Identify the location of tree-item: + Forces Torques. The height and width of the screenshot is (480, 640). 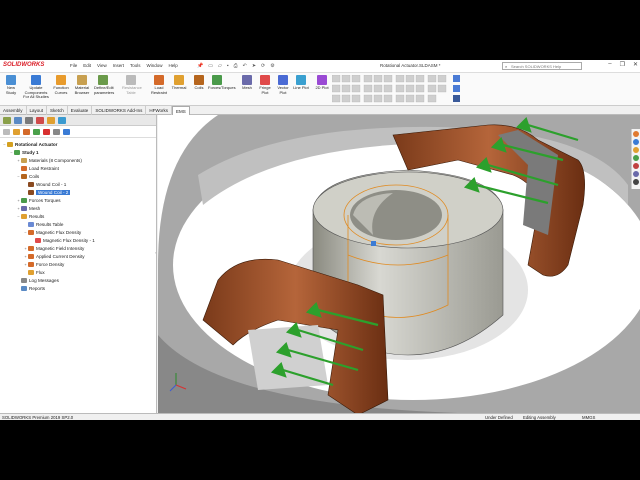
(78, 200).